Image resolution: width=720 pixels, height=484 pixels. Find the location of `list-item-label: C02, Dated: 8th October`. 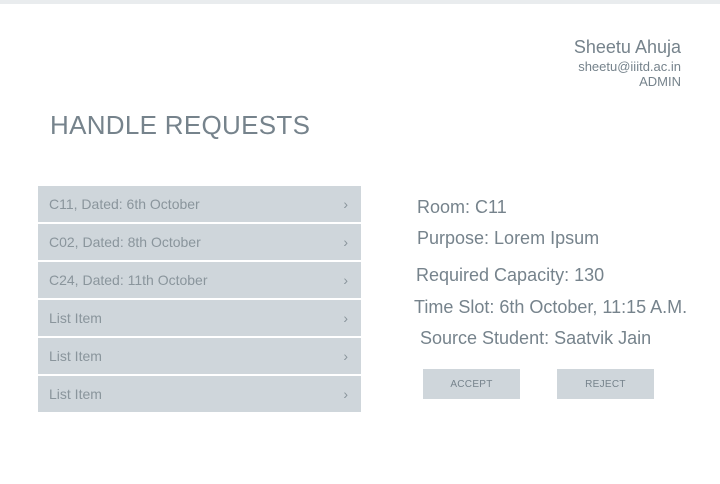

list-item-label: C02, Dated: 8th October is located at coordinates (125, 242).